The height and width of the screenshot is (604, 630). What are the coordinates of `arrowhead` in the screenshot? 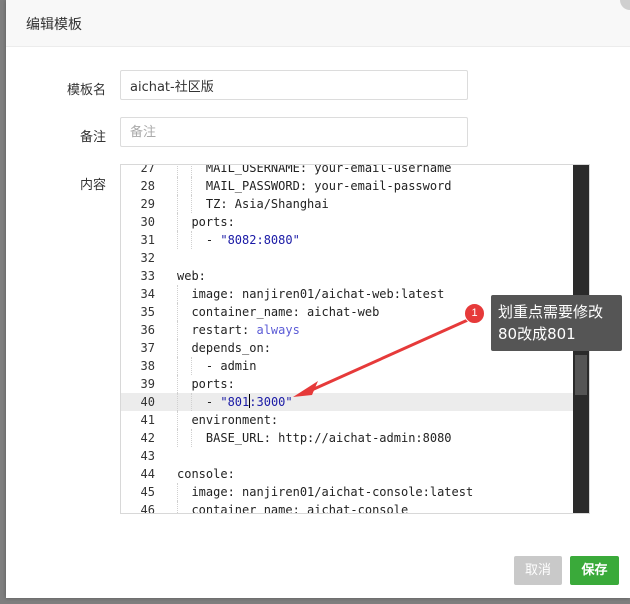 It's located at (305, 389).